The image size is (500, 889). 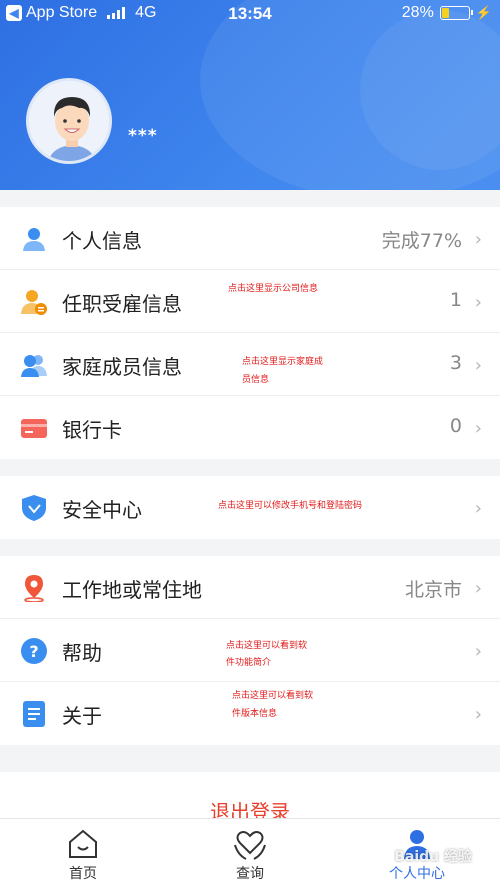 What do you see at coordinates (273, 289) in the screenshot?
I see `annotation-company: 点击这里显示公司信息` at bounding box center [273, 289].